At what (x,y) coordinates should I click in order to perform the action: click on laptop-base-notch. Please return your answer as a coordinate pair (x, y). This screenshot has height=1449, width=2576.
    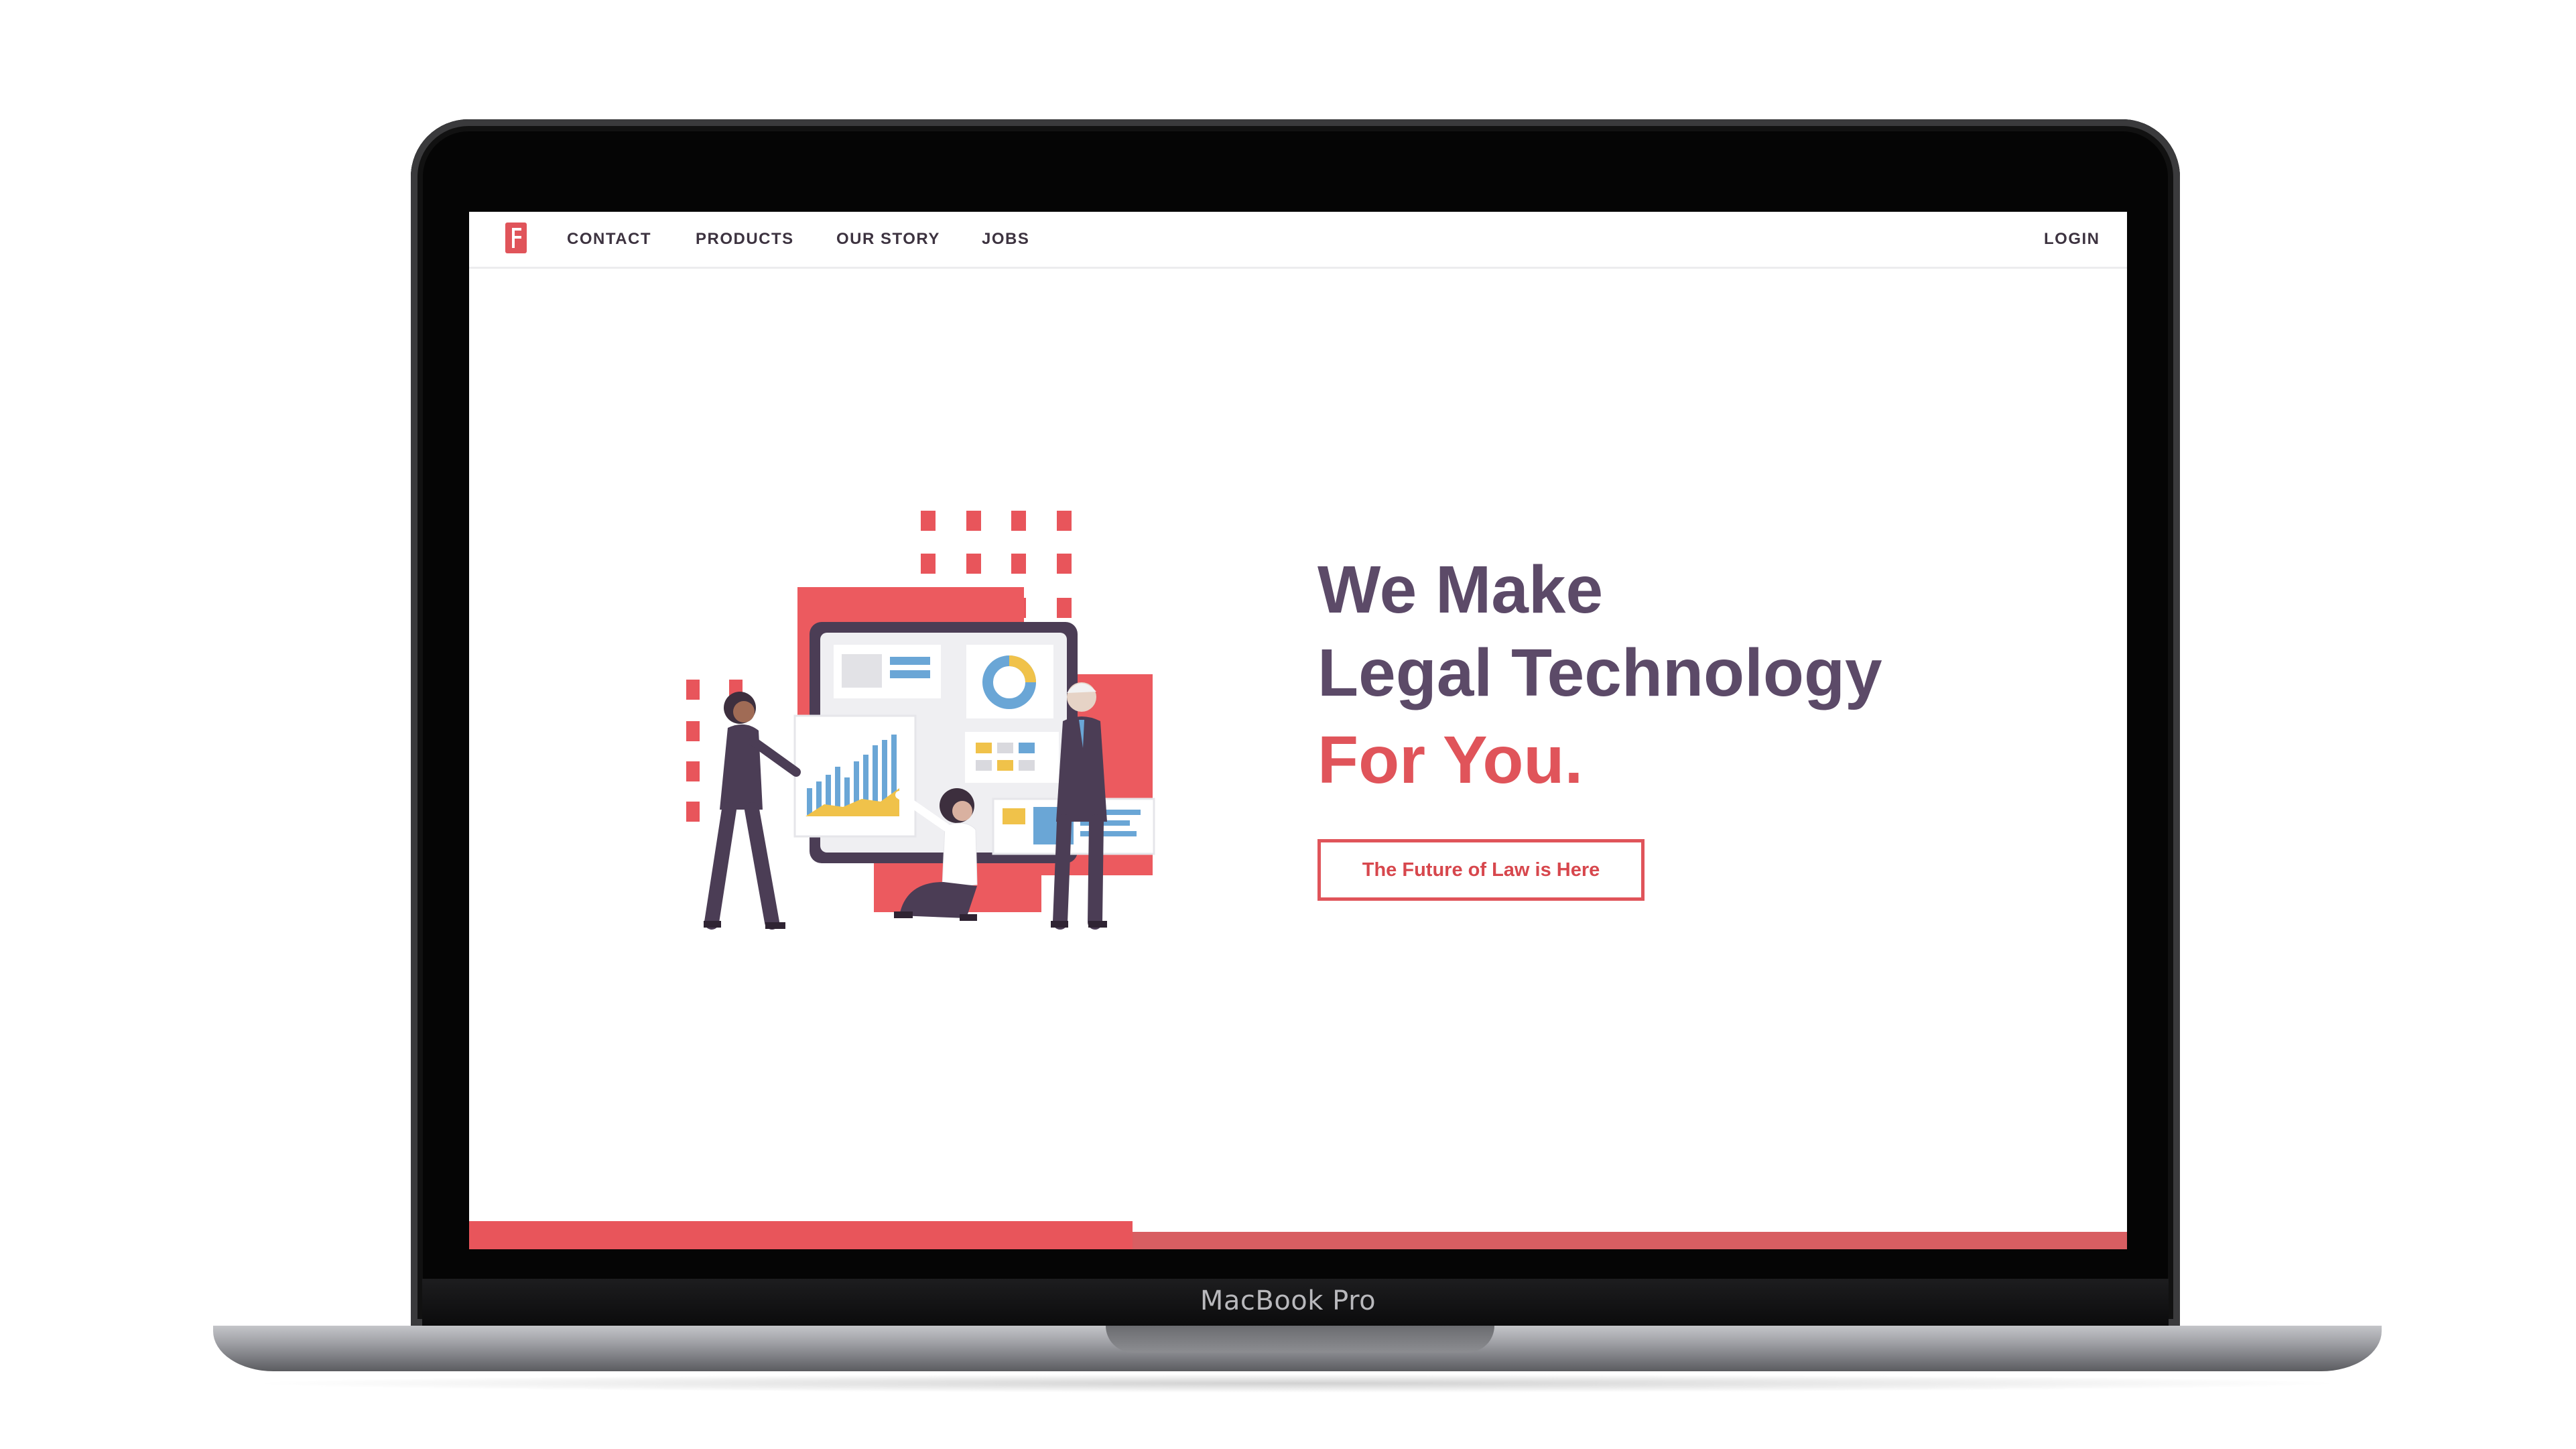
    Looking at the image, I should click on (1300, 1339).